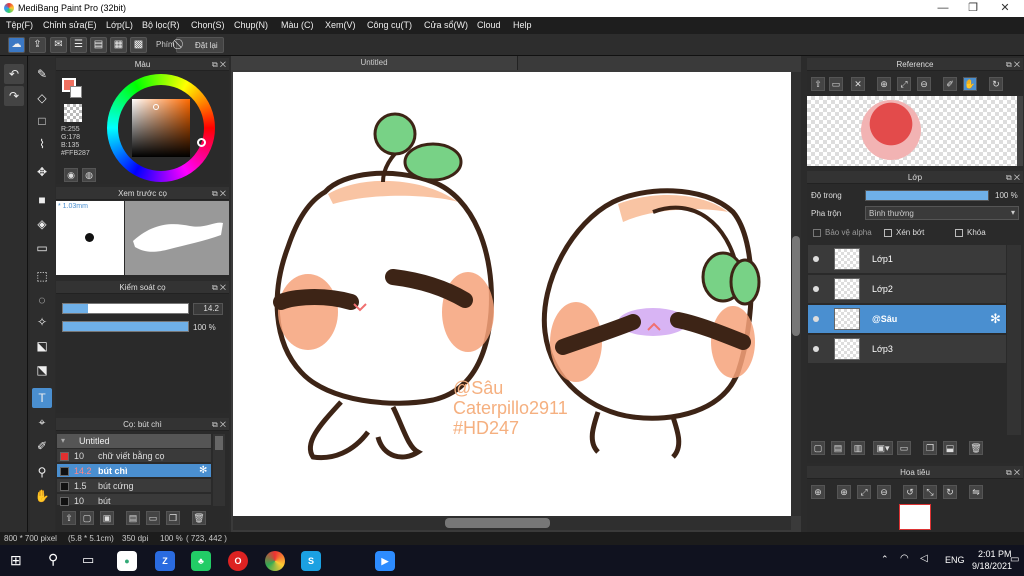  I want to click on layer-row: Lớp1, so click(907, 259).